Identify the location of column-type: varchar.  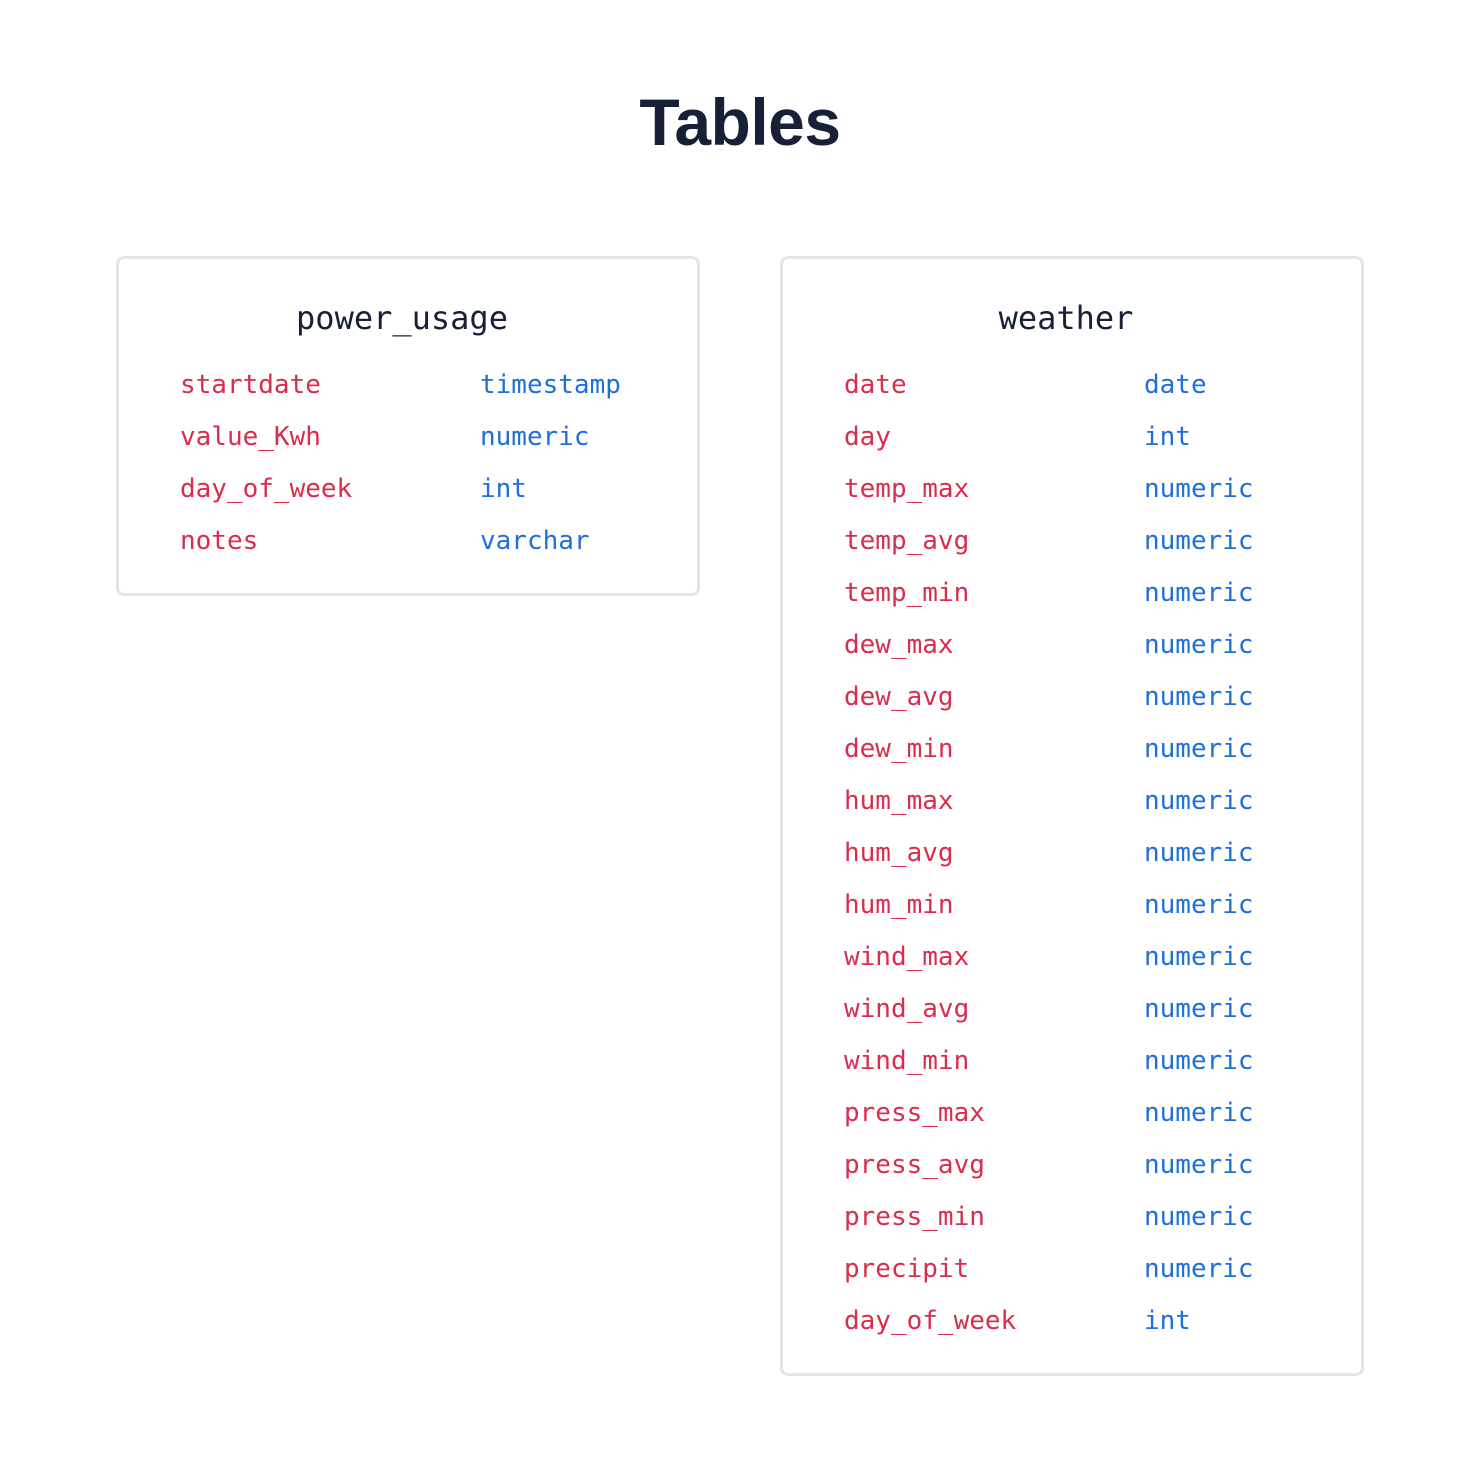
(535, 541).